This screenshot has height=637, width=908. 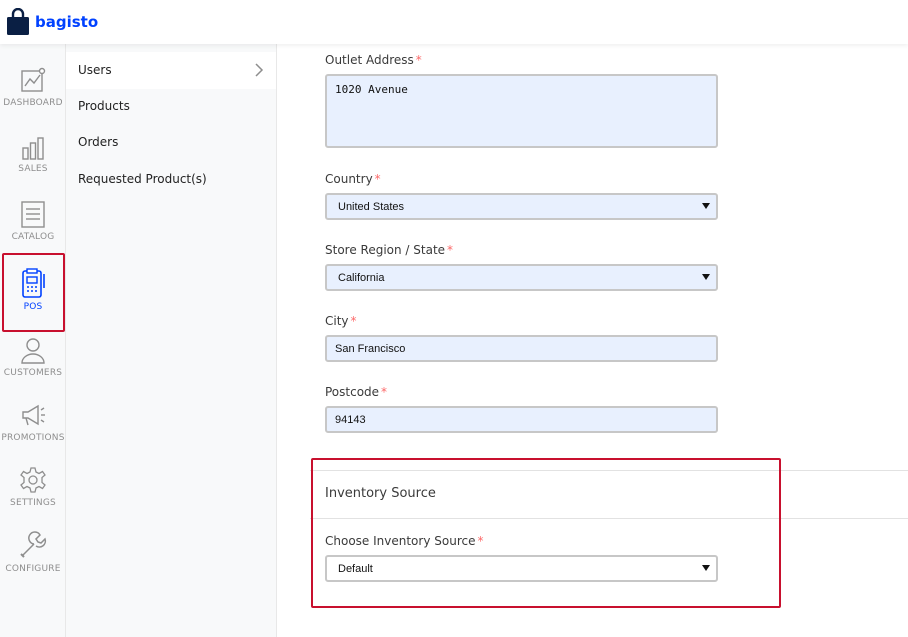 I want to click on subnav-item-requested-products: Requested Product(s), so click(x=171, y=179).